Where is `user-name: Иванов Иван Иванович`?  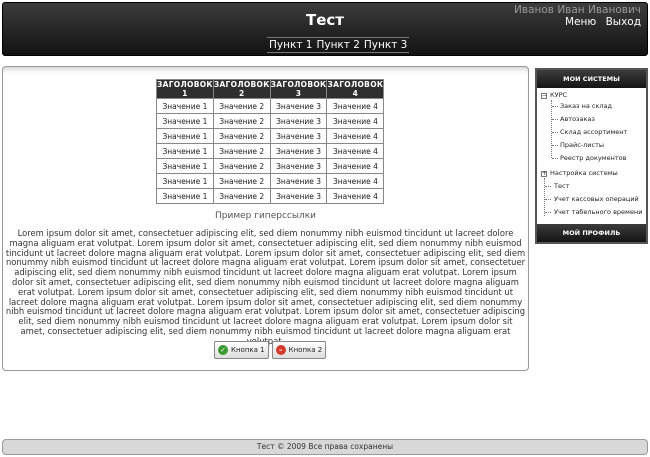
user-name: Иванов Иван Иванович is located at coordinates (577, 10).